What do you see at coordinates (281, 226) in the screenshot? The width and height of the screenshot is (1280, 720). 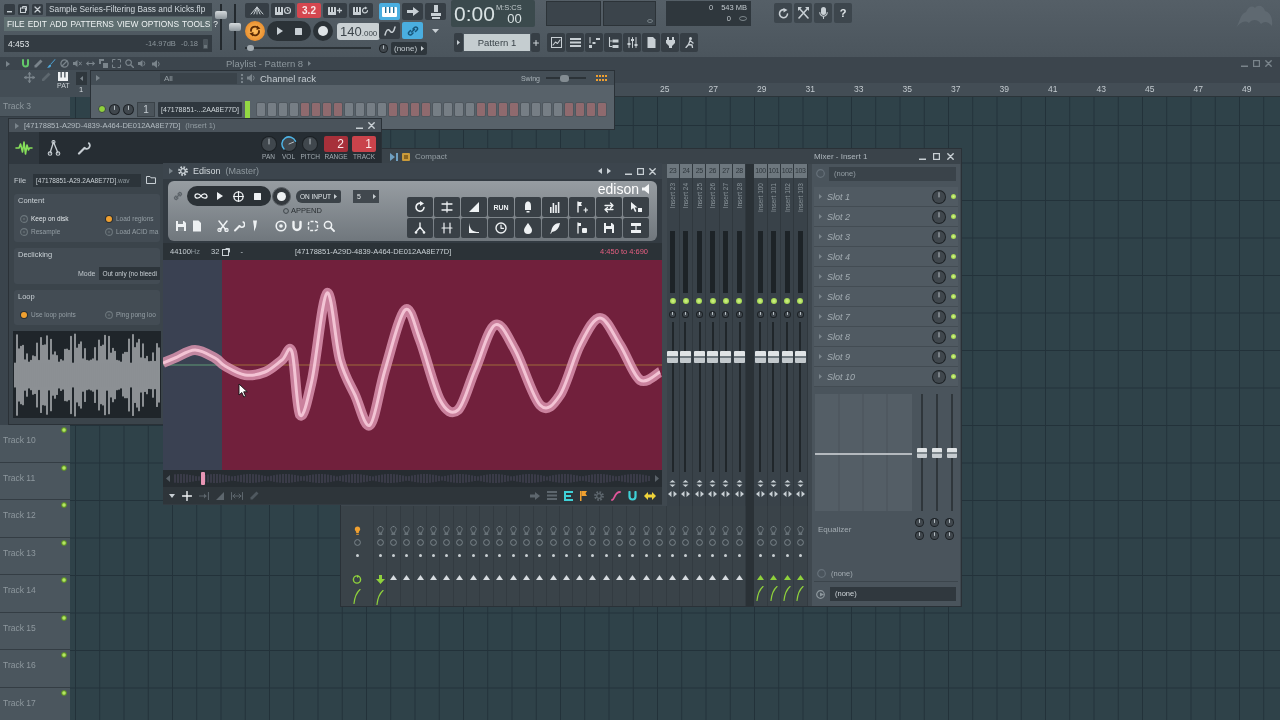 I see `eye-icon` at bounding box center [281, 226].